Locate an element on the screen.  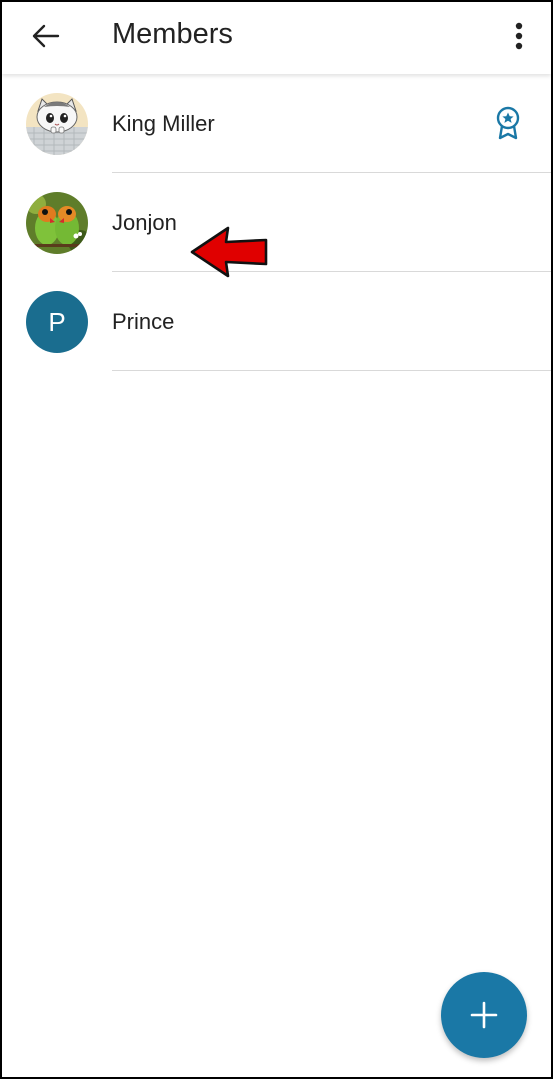
list-item: Jonjon is located at coordinates (276, 222).